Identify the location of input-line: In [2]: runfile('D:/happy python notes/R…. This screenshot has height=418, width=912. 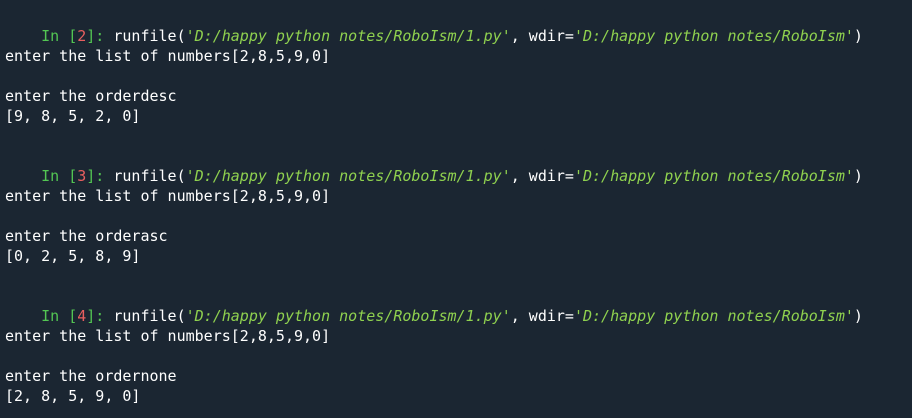
(434, 25).